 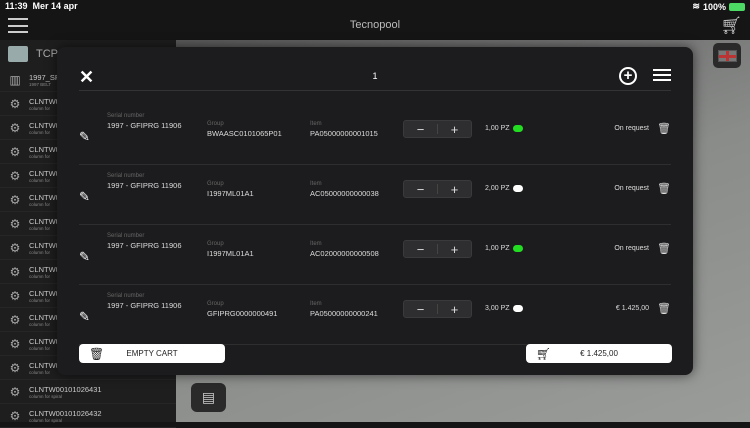 What do you see at coordinates (662, 76) in the screenshot?
I see `list-icon` at bounding box center [662, 76].